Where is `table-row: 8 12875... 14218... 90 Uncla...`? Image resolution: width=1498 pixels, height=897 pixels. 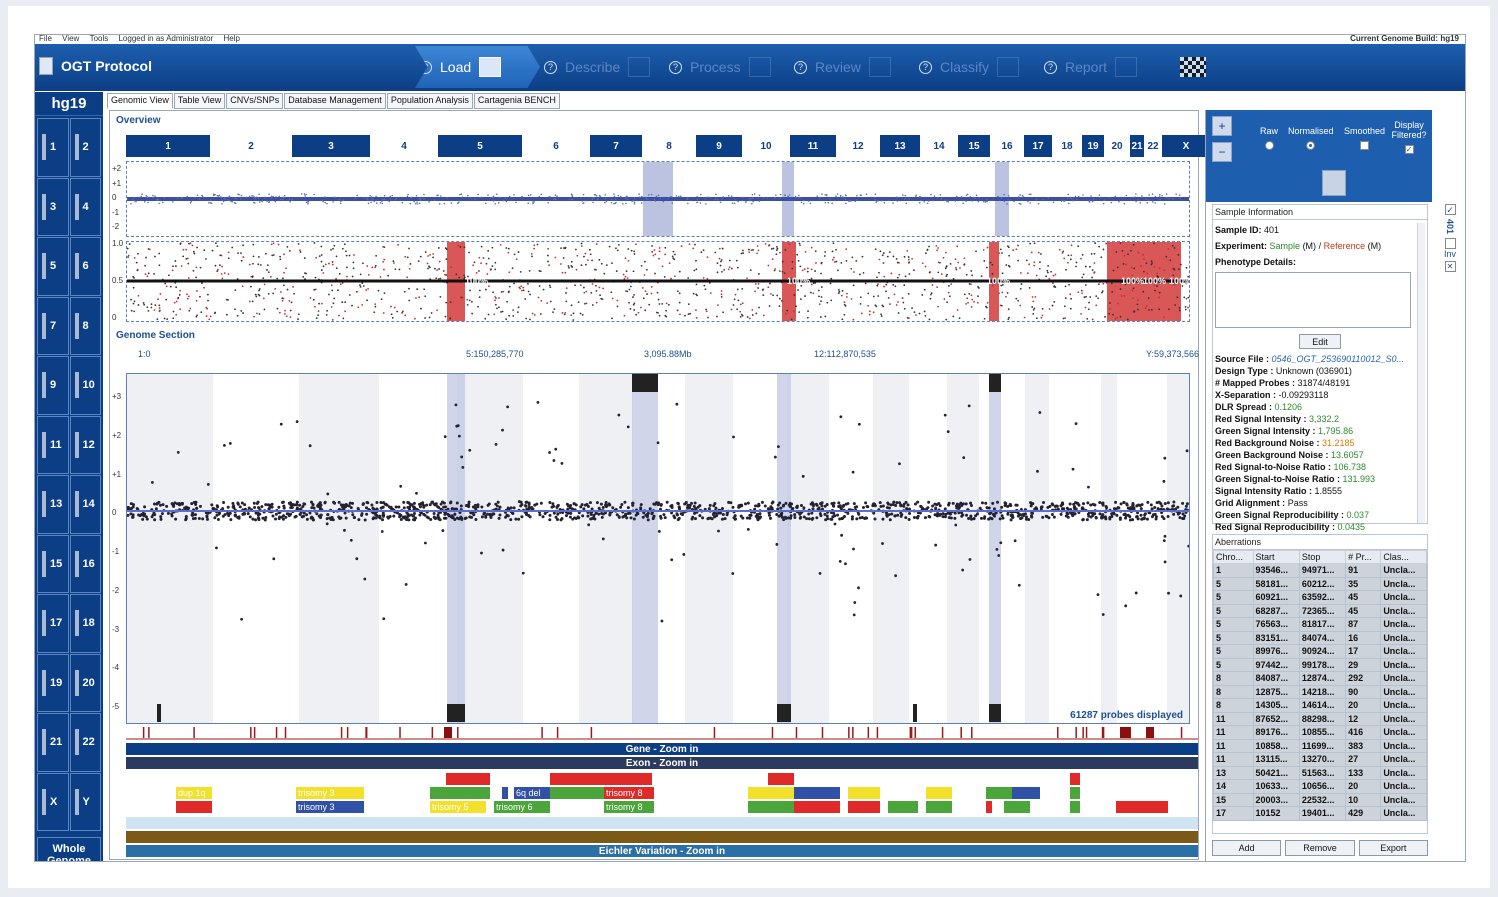 table-row: 8 12875... 14218... 90 Uncla... is located at coordinates (1320, 691).